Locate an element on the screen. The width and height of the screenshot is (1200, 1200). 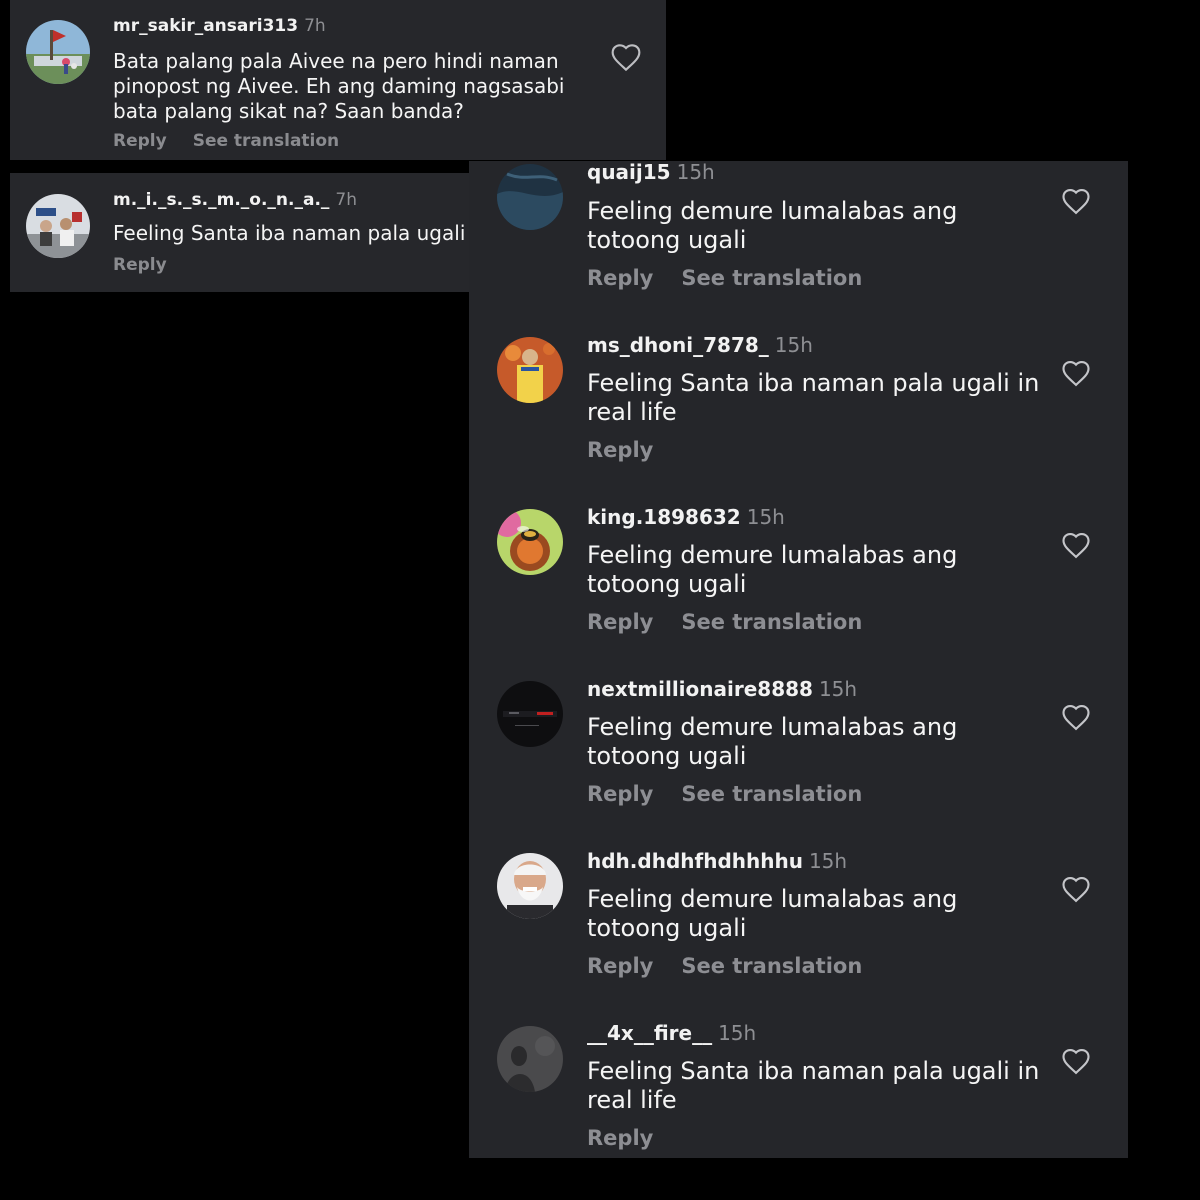
bee-flower-avatar-icon is located at coordinates (530, 542).